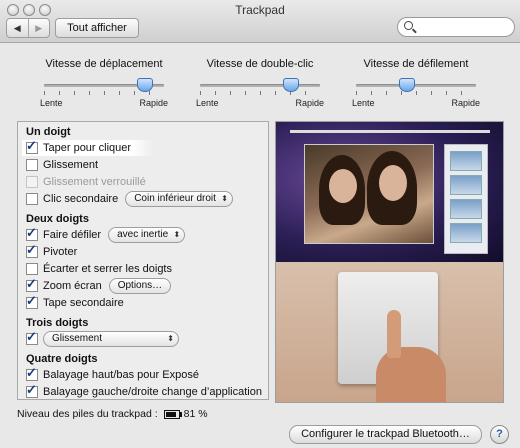 This screenshot has width=520, height=448. Describe the element at coordinates (32, 301) in the screenshot. I see `secondary-tap-checkbox` at that location.